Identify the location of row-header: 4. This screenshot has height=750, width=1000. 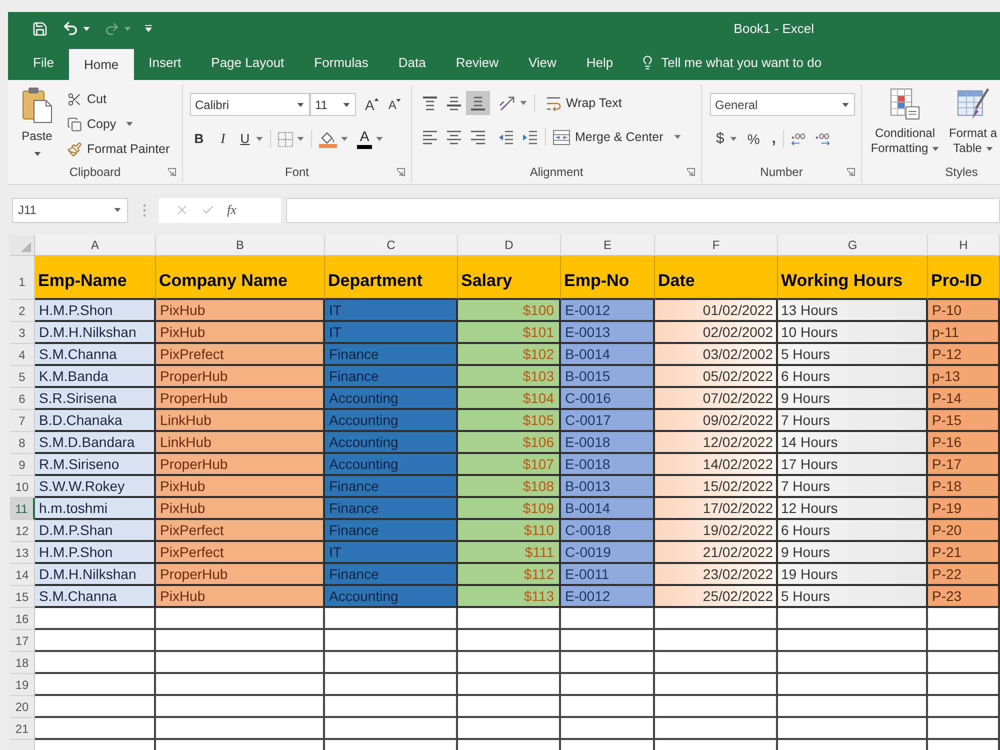
(22, 355).